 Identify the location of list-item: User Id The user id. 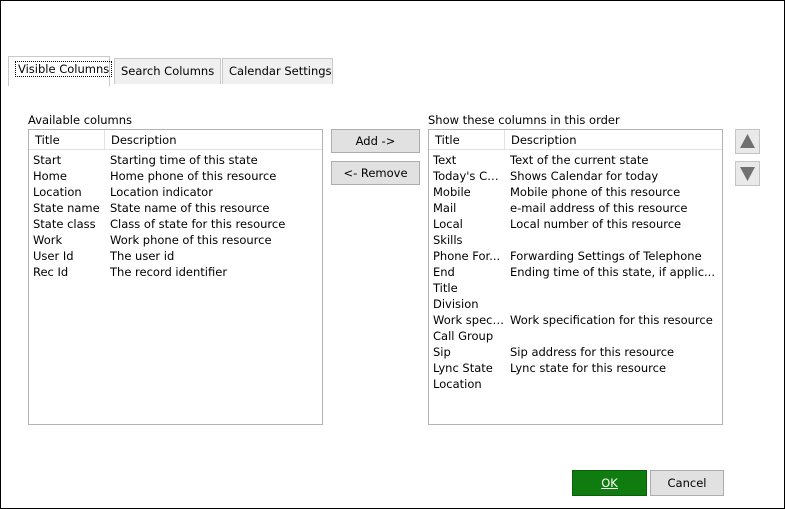
(175, 256).